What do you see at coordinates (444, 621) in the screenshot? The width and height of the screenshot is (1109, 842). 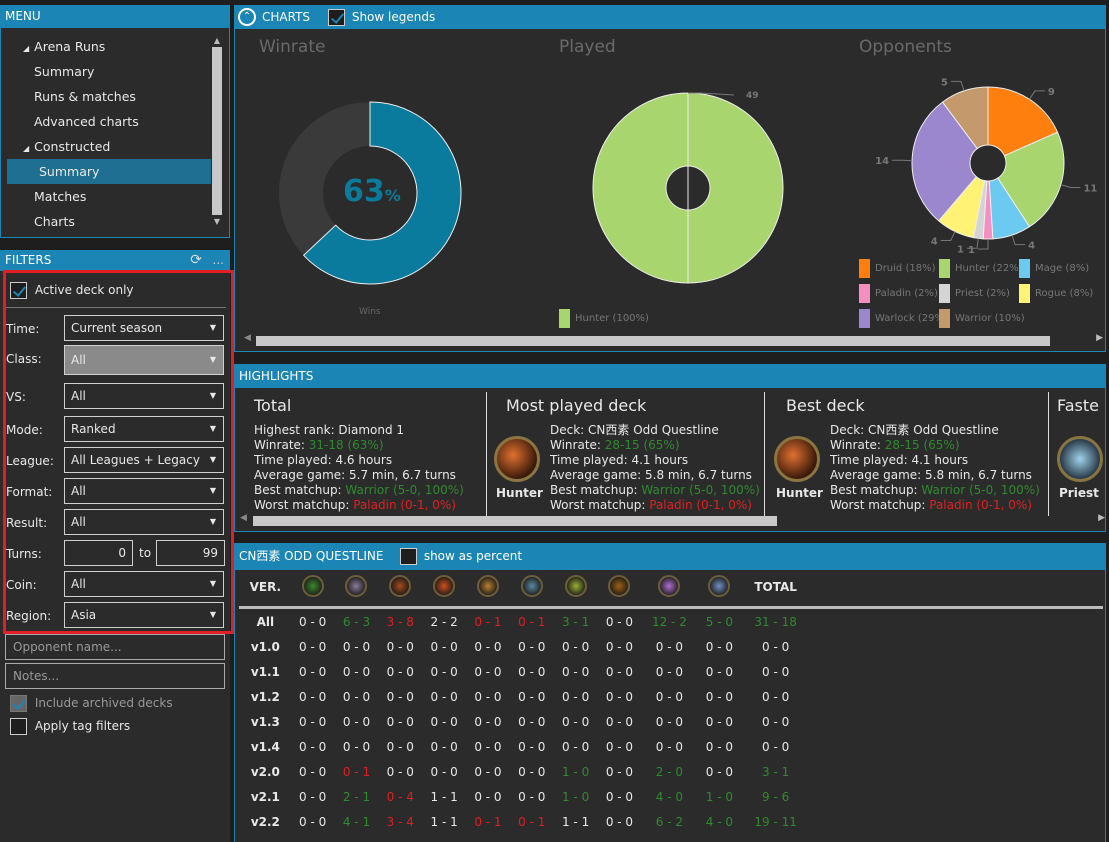 I see `record-cell: 2 - 2` at bounding box center [444, 621].